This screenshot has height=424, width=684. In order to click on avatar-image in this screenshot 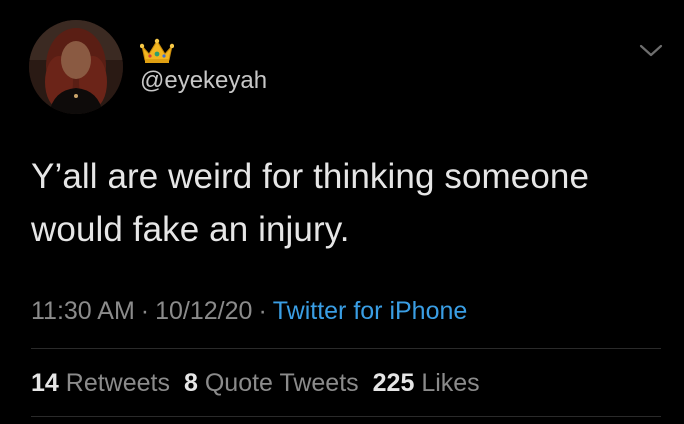, I will do `click(76, 67)`.